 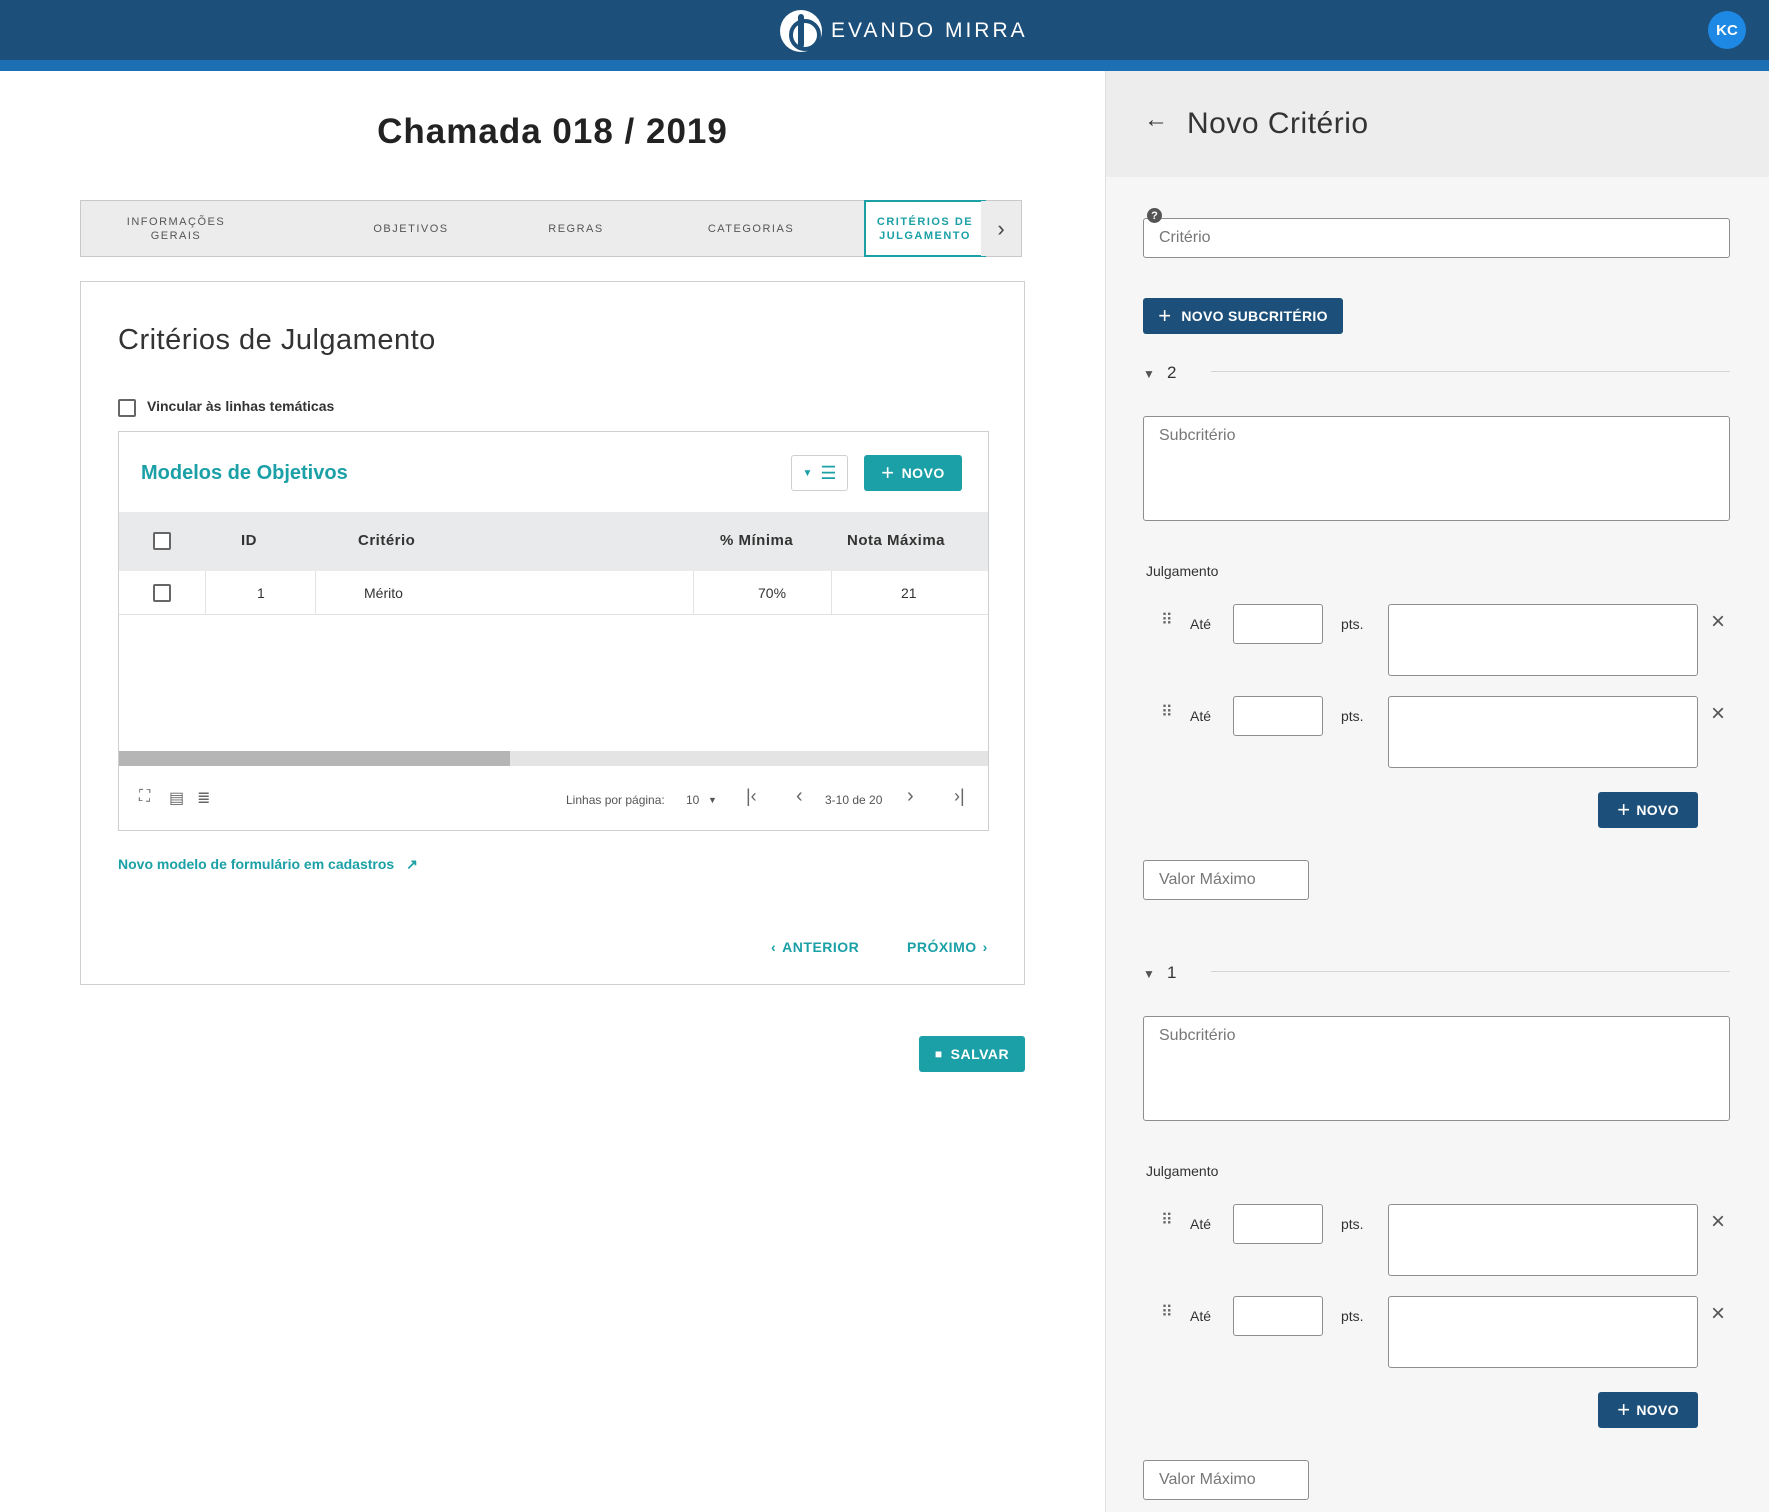 What do you see at coordinates (692, 800) in the screenshot?
I see `rows-per-page-select: 10` at bounding box center [692, 800].